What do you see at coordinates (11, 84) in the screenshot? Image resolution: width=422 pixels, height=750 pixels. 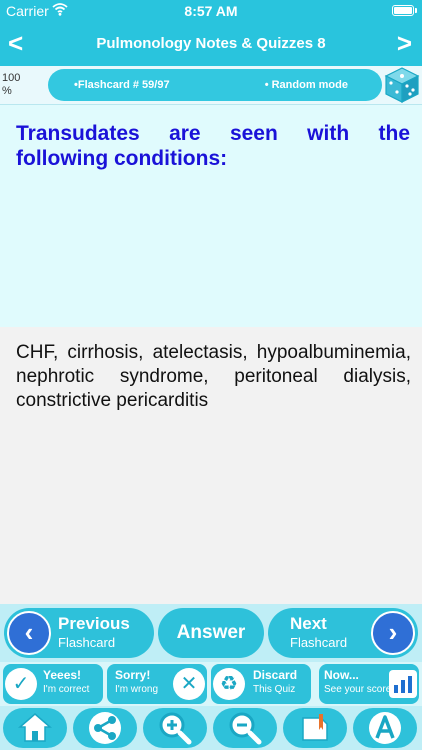 I see `zoom-level: 100 %` at bounding box center [11, 84].